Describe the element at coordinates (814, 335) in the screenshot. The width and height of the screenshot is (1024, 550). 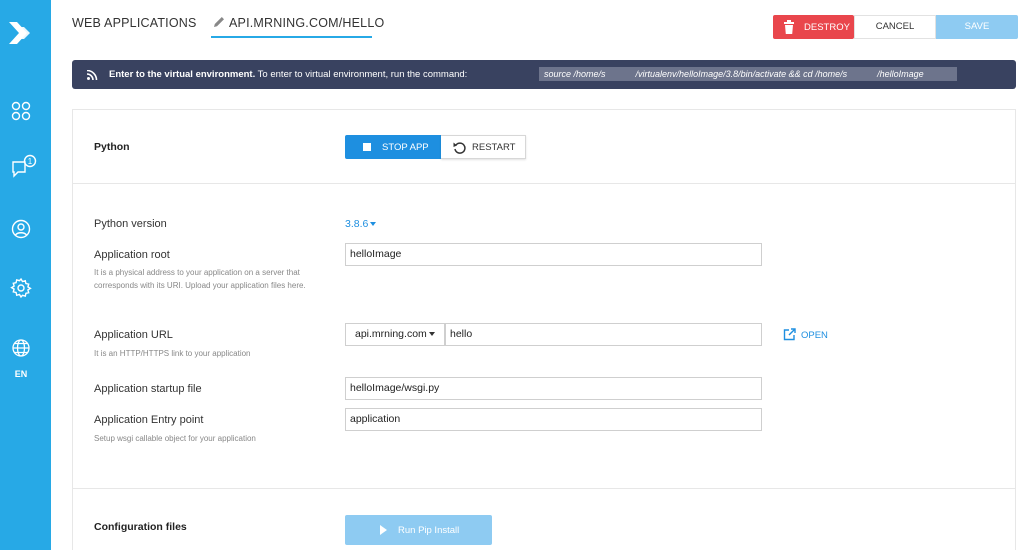
I see `open-label: OPEN` at that location.